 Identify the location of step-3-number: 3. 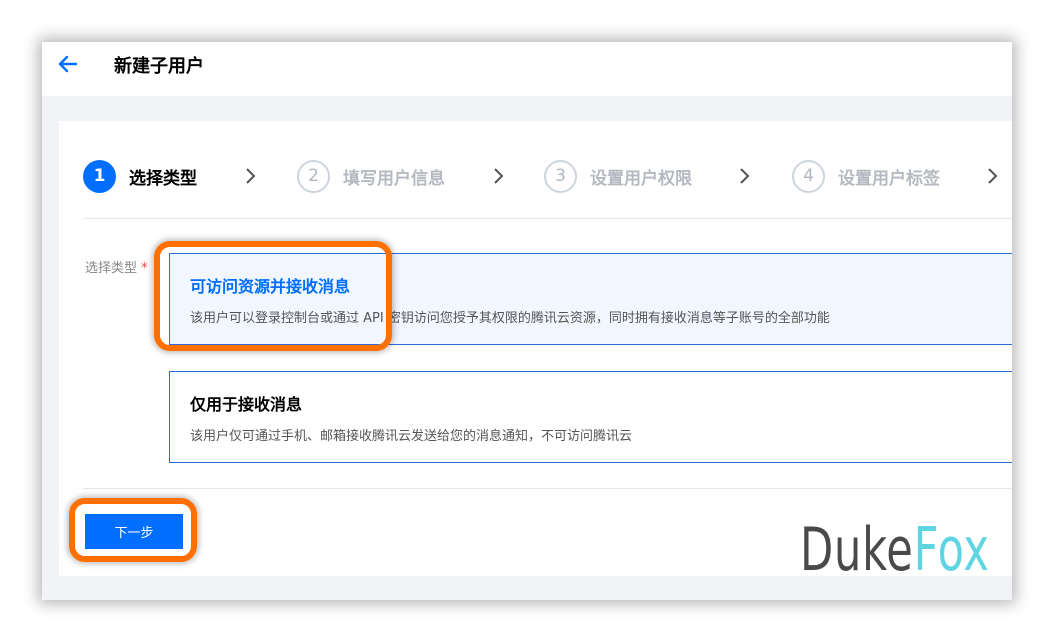
(560, 176).